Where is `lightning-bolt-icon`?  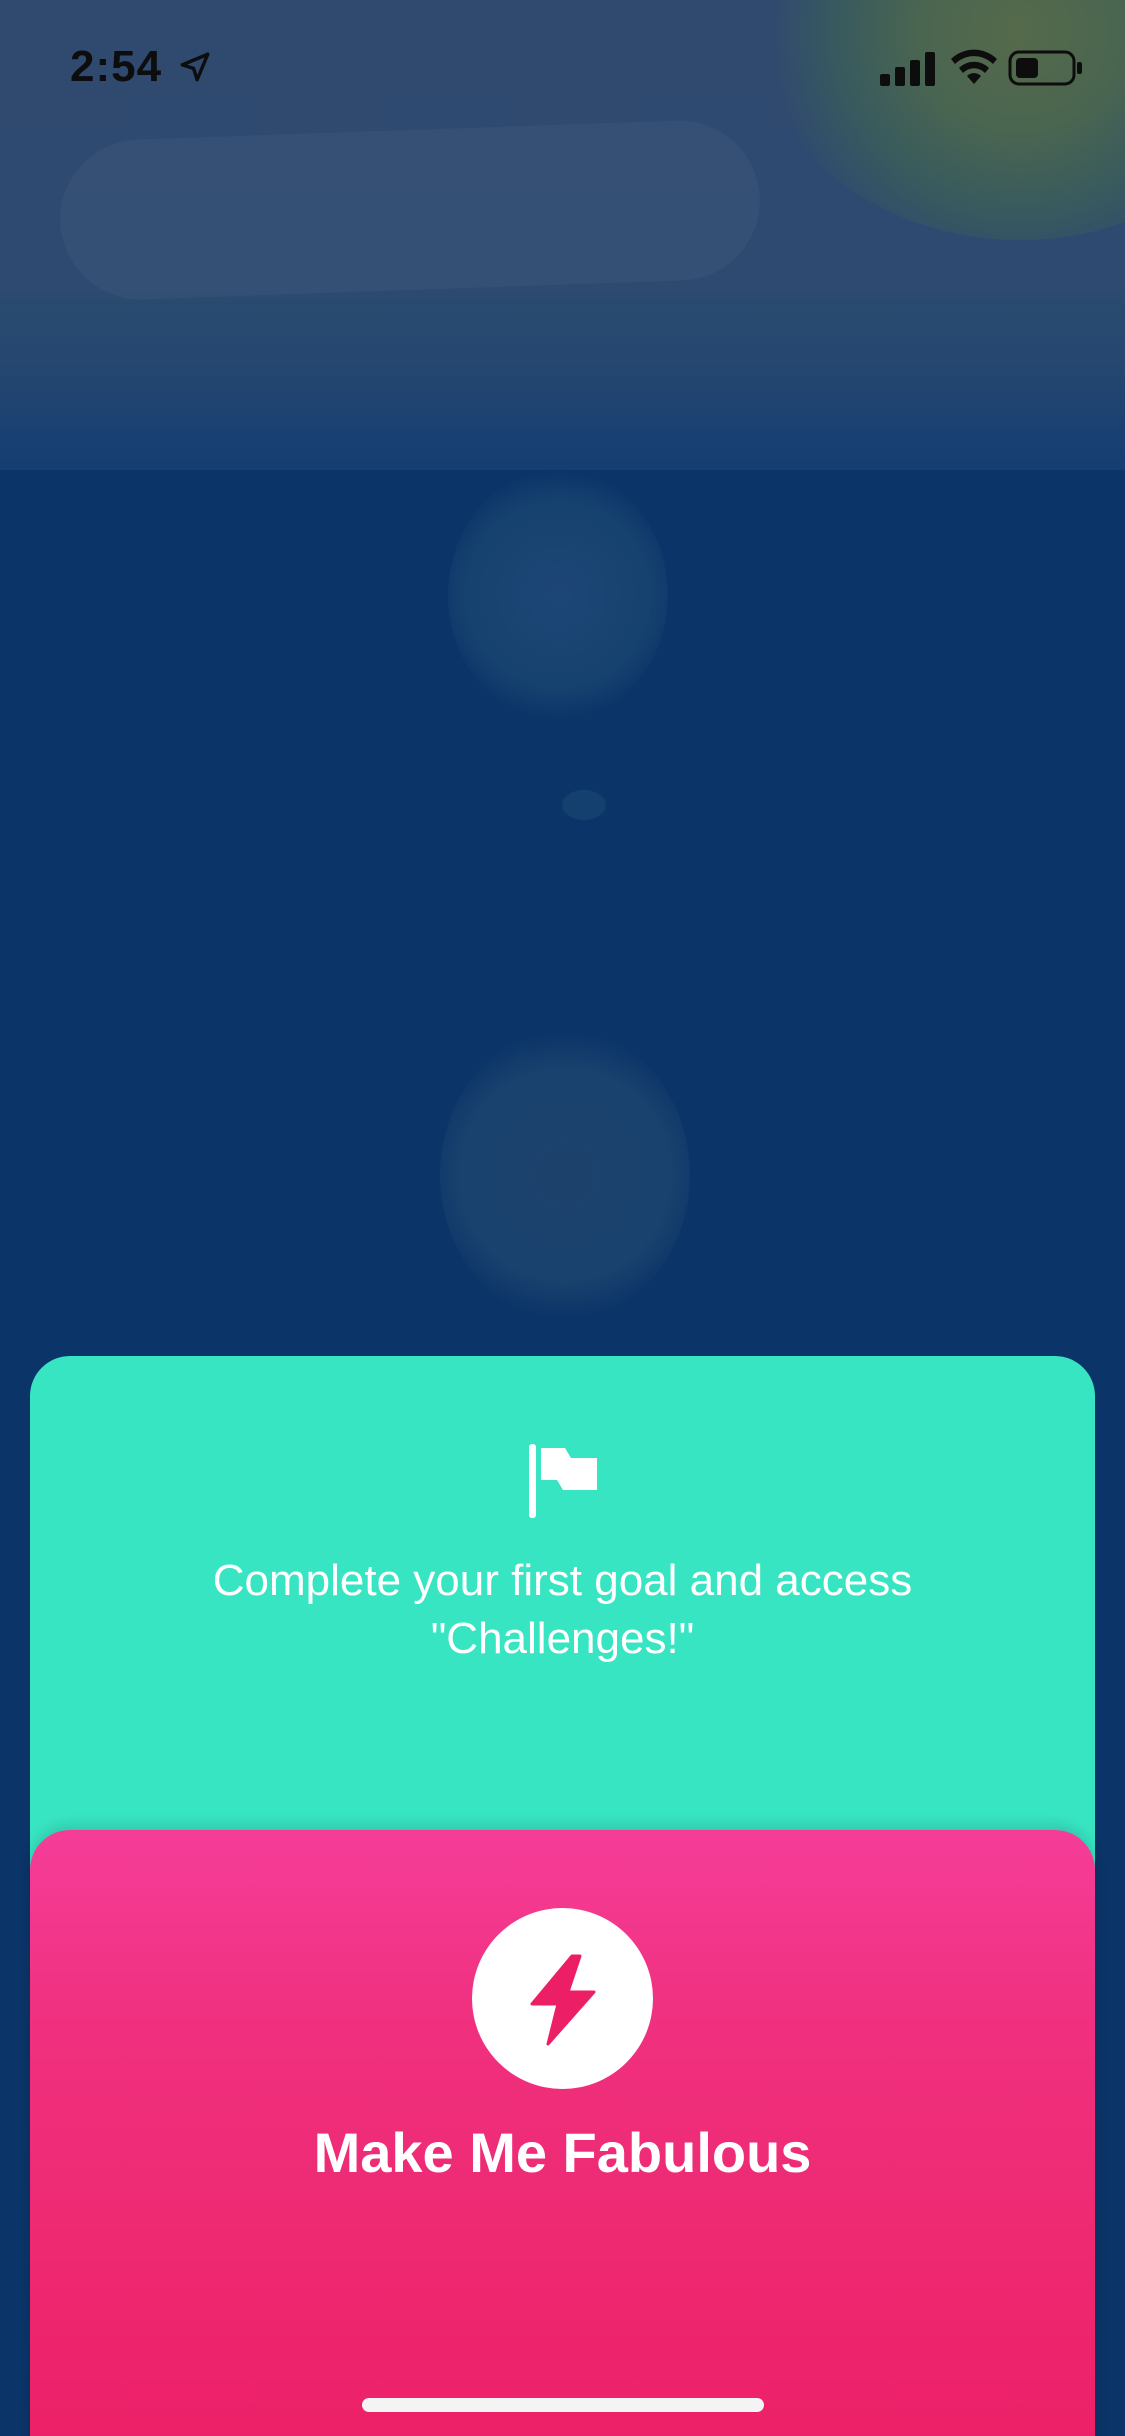
lightning-bolt-icon is located at coordinates (563, 2000).